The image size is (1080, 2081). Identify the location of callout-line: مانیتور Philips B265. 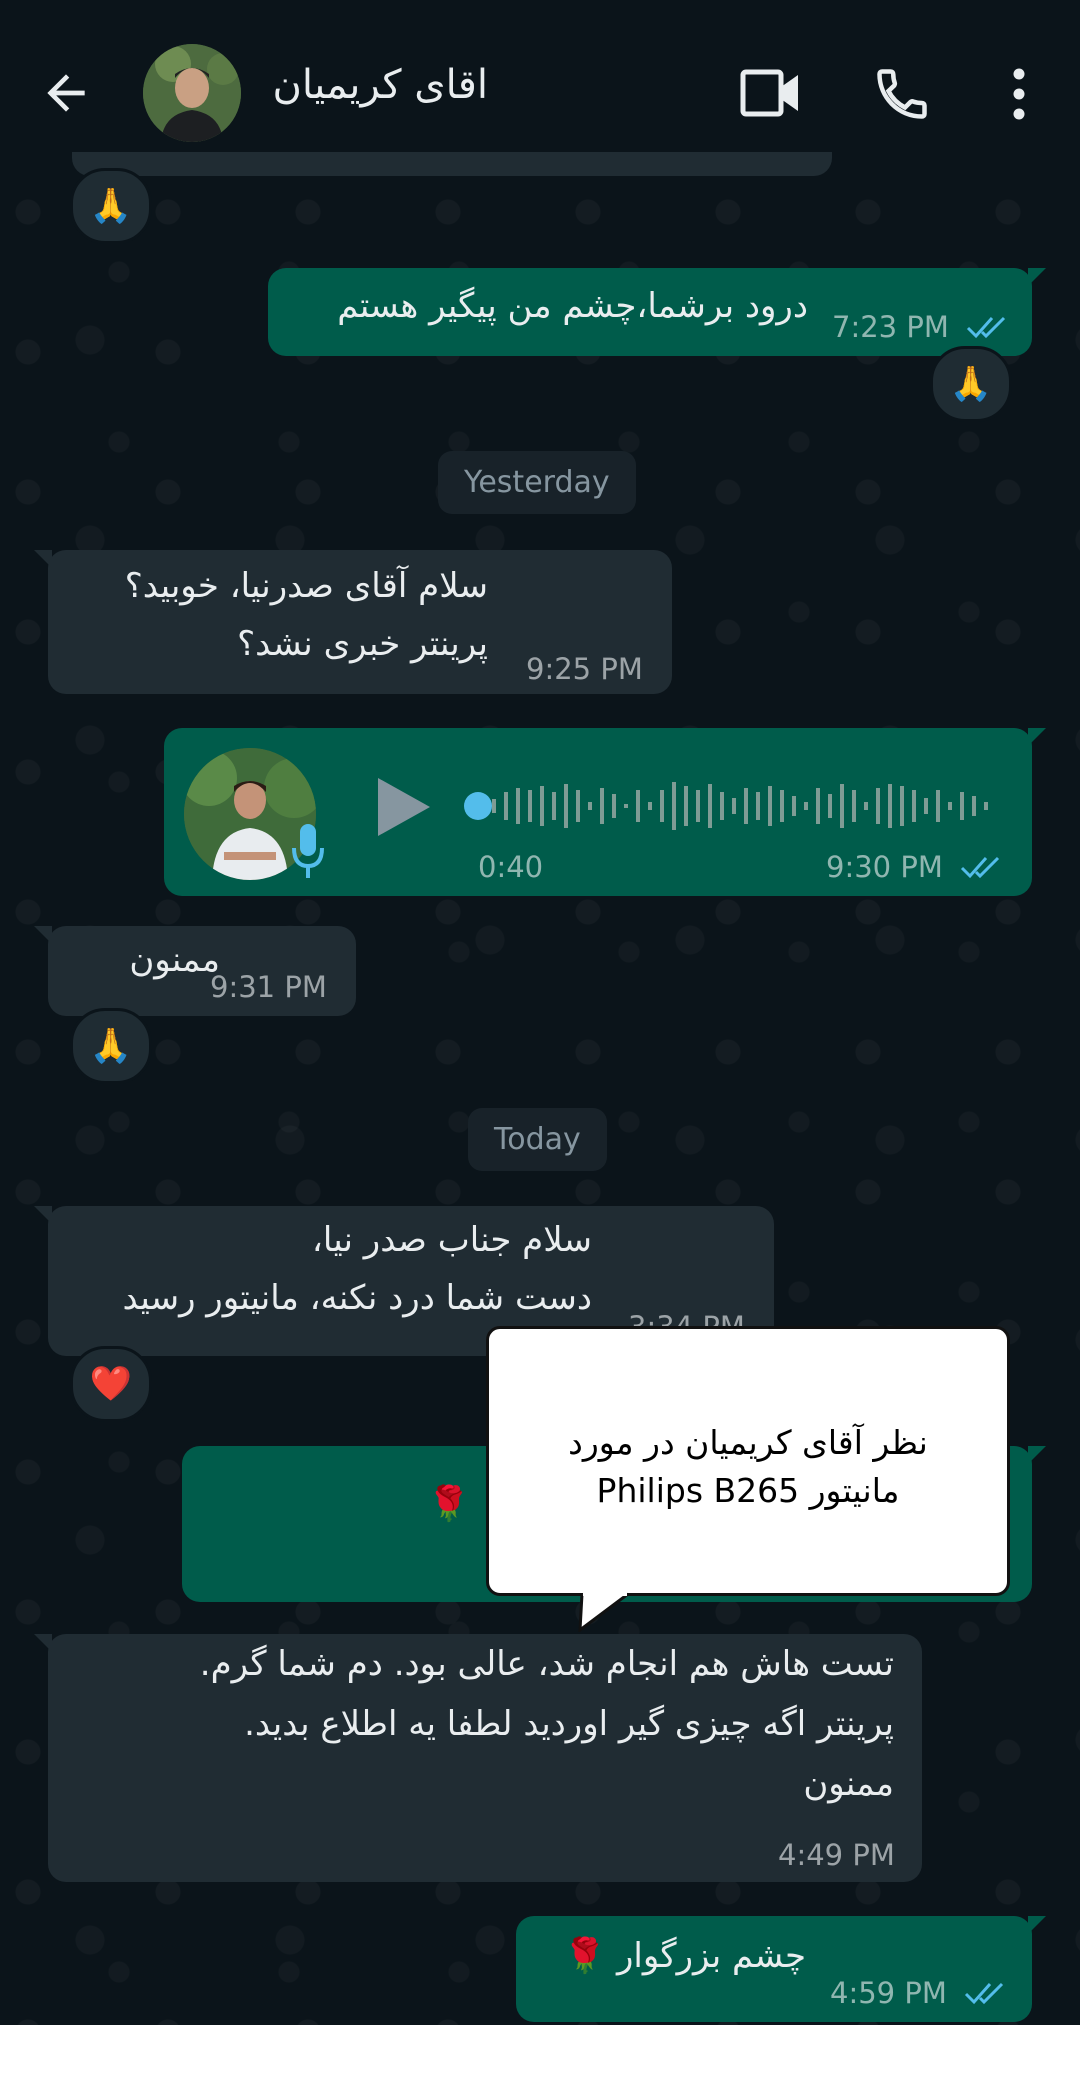
(748, 1490).